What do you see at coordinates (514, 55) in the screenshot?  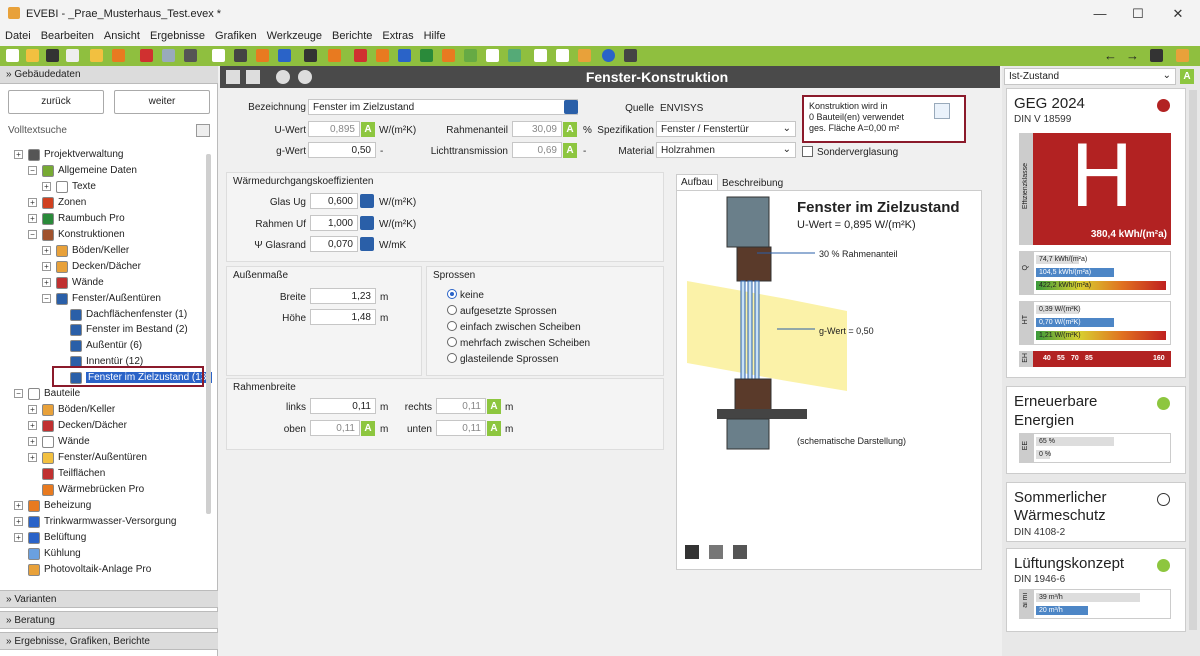 I see `panel-icon` at bounding box center [514, 55].